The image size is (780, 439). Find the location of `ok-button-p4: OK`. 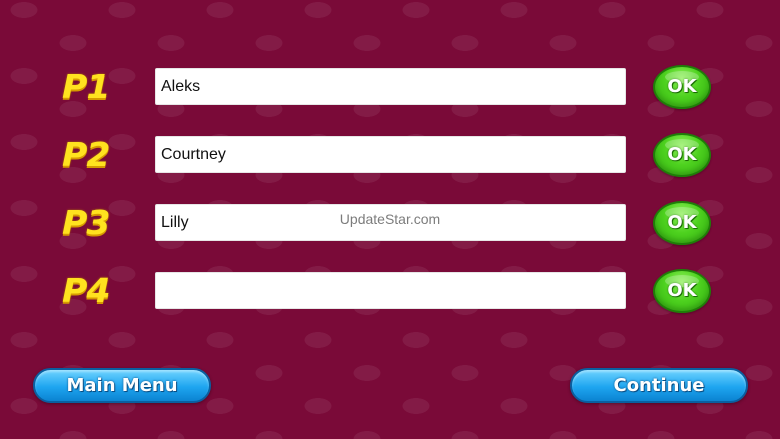

ok-button-p4: OK is located at coordinates (682, 291).